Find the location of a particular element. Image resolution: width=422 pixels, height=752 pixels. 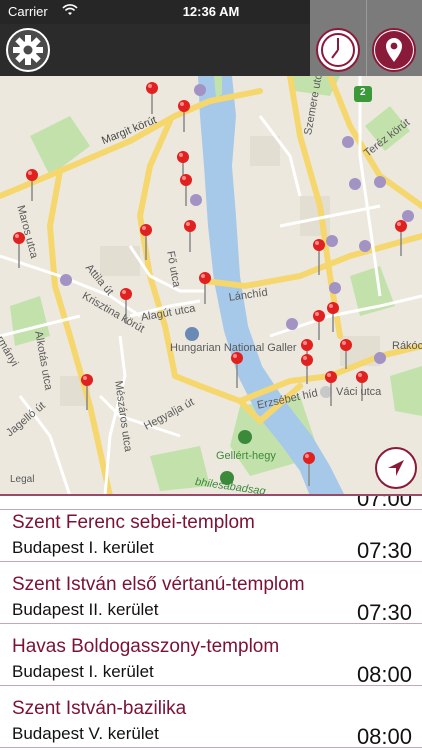

gear-icon is located at coordinates (28, 50).